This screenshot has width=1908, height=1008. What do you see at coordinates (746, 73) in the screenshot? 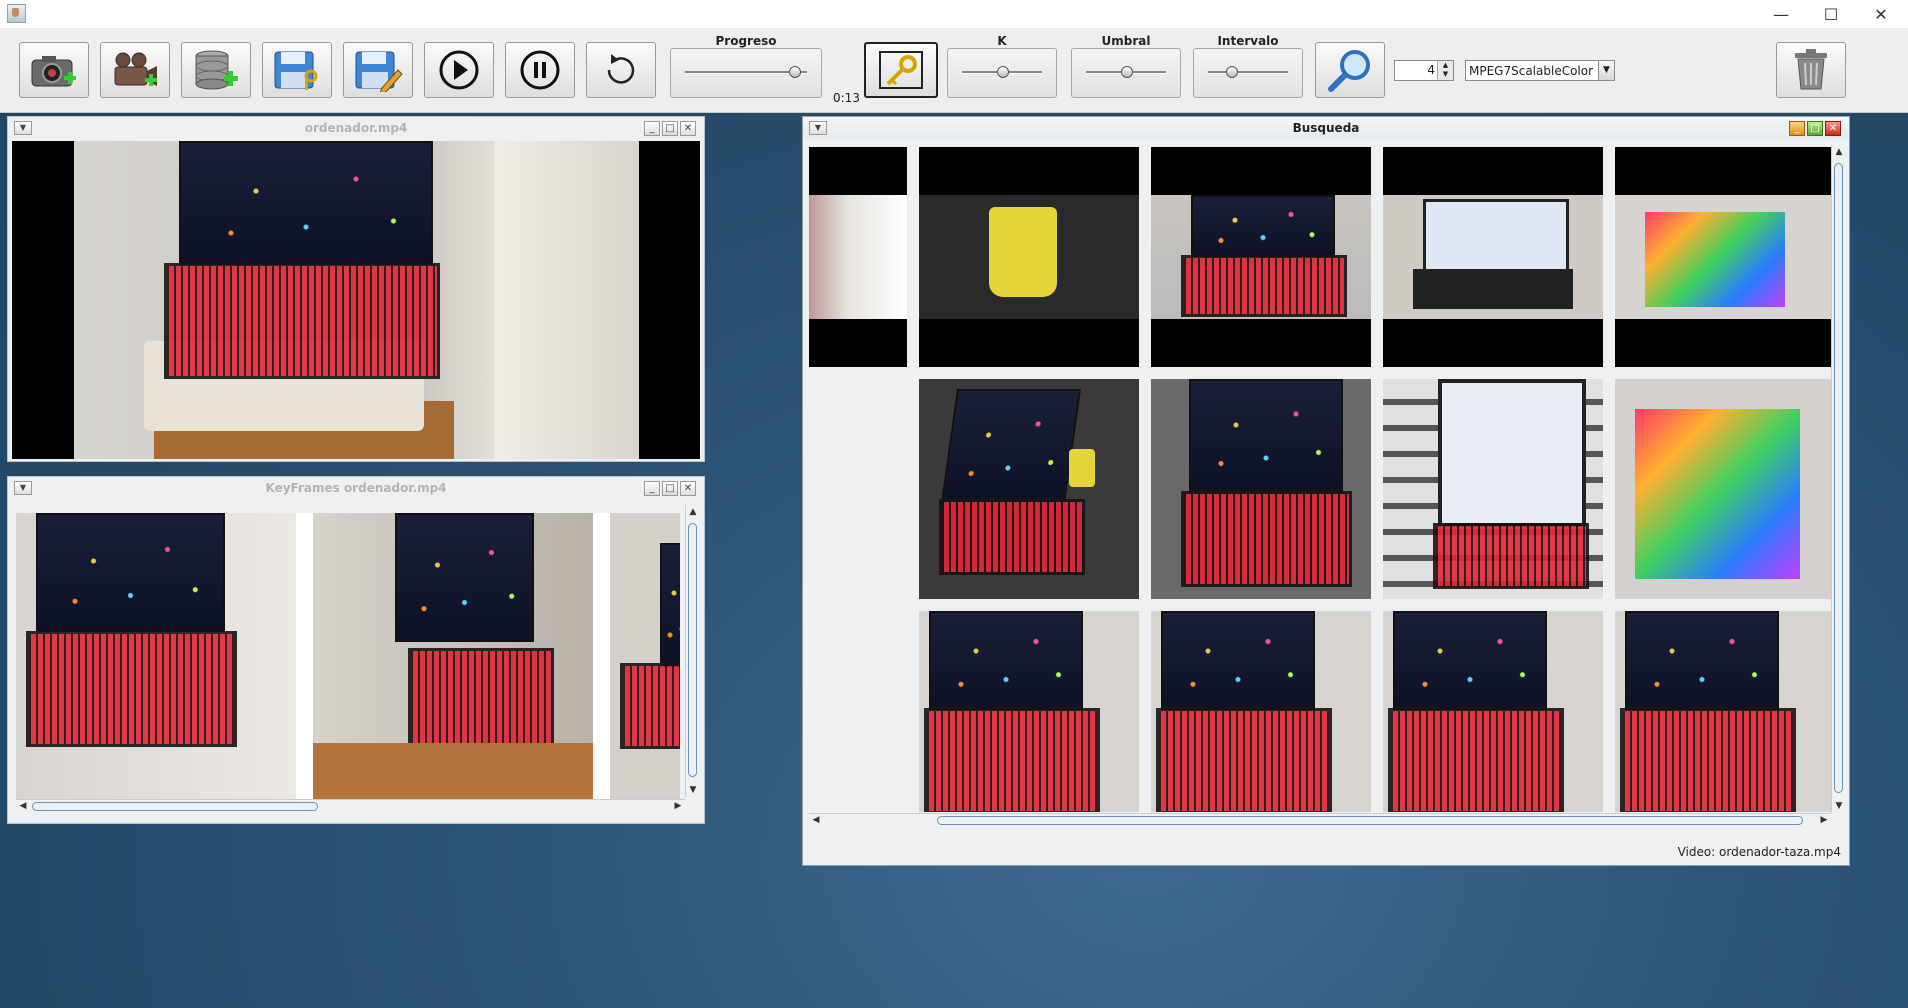
I see `progress-slider` at bounding box center [746, 73].